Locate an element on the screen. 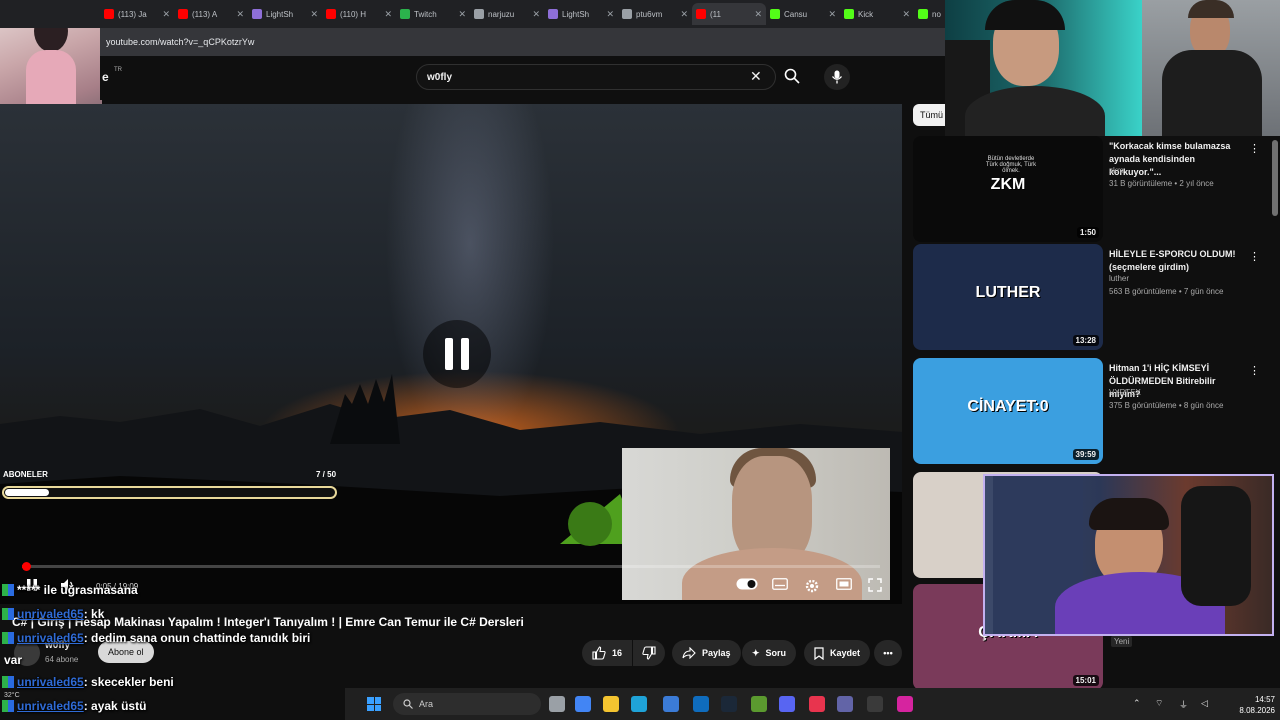 This screenshot has width=1280, height=720. save-button: Kaydet is located at coordinates (837, 653).